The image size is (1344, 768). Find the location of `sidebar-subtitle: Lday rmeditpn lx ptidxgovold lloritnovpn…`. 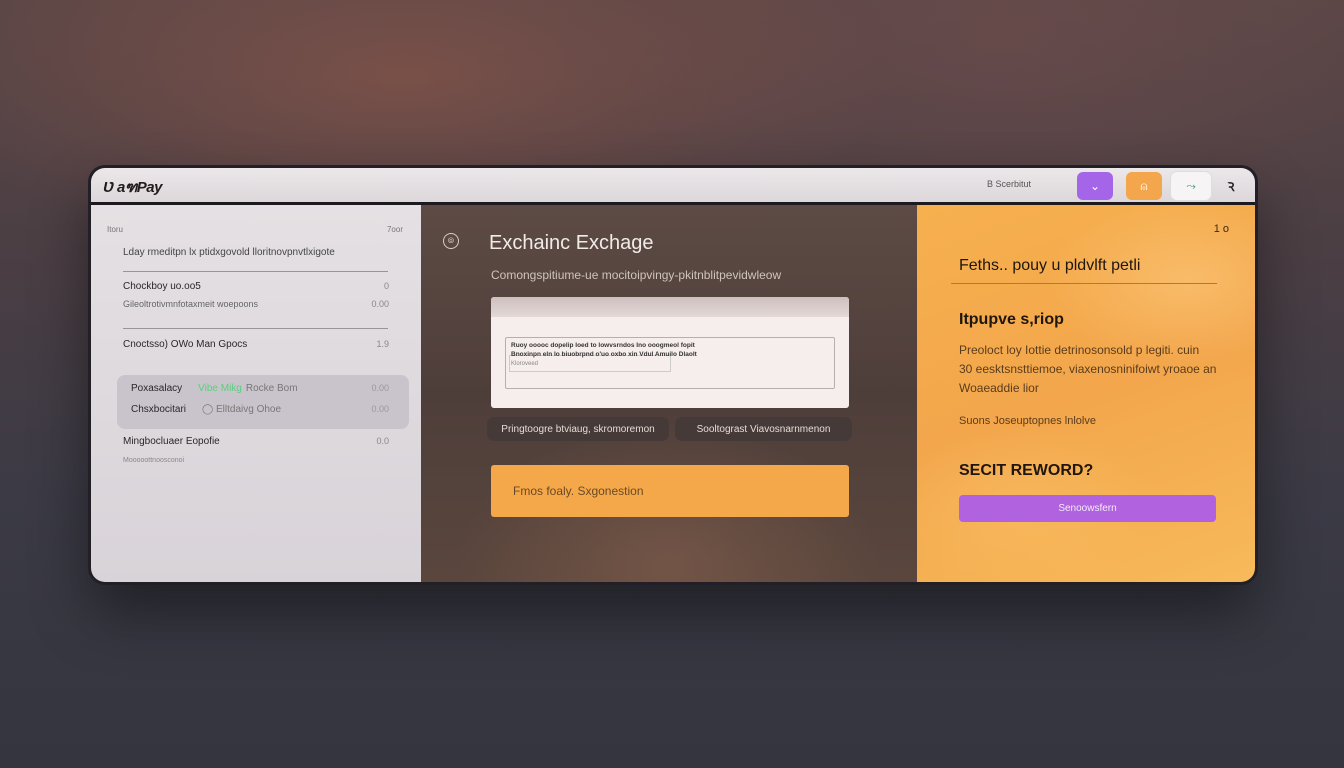

sidebar-subtitle: Lday rmeditpn lx ptidxgovold lloritnovpn… is located at coordinates (229, 252).